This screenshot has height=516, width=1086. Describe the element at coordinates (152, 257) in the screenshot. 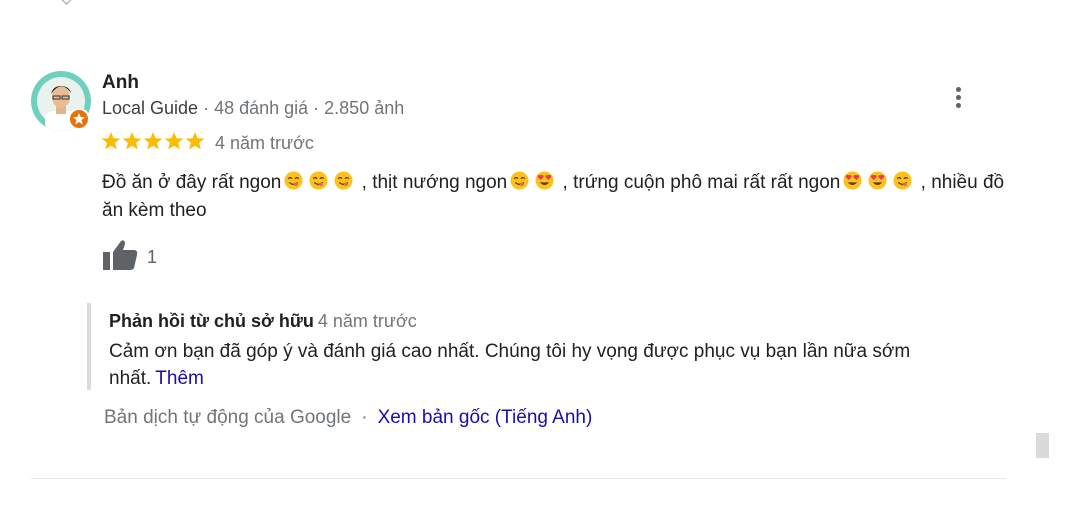

I see `like-count: 1` at that location.